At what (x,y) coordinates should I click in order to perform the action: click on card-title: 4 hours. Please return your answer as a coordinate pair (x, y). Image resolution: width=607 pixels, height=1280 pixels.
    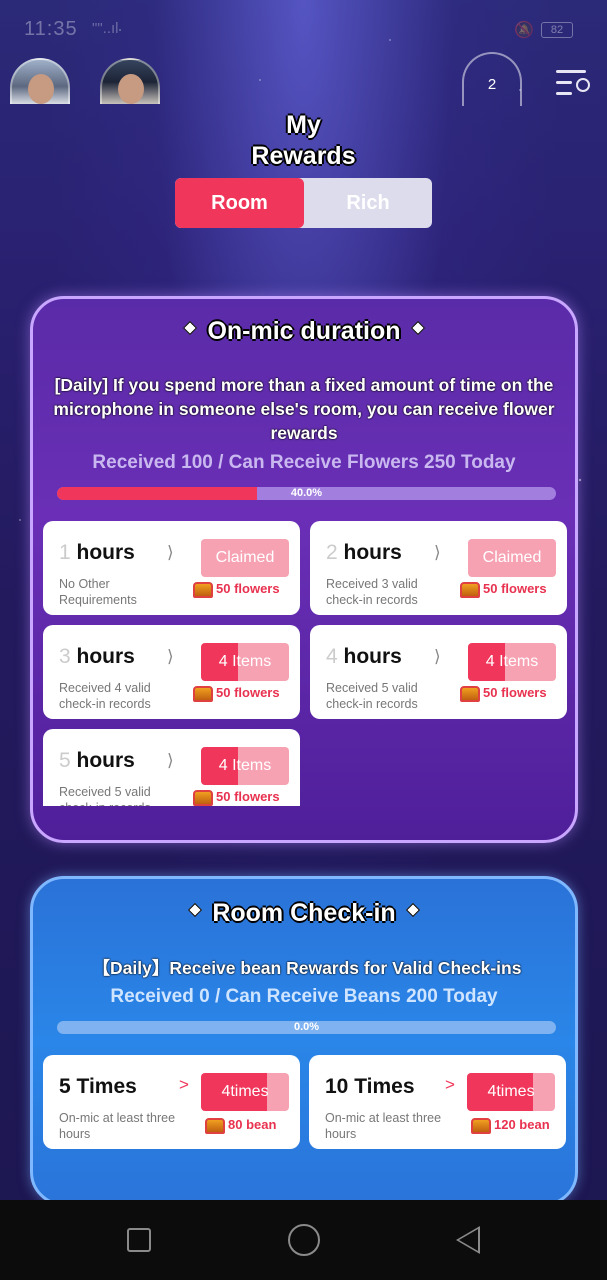
    Looking at the image, I should click on (364, 657).